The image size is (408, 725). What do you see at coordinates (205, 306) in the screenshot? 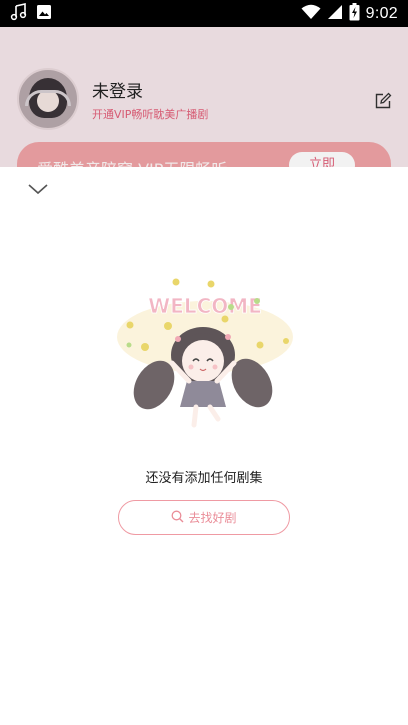
I see `welcome-text: WELCOME` at bounding box center [205, 306].